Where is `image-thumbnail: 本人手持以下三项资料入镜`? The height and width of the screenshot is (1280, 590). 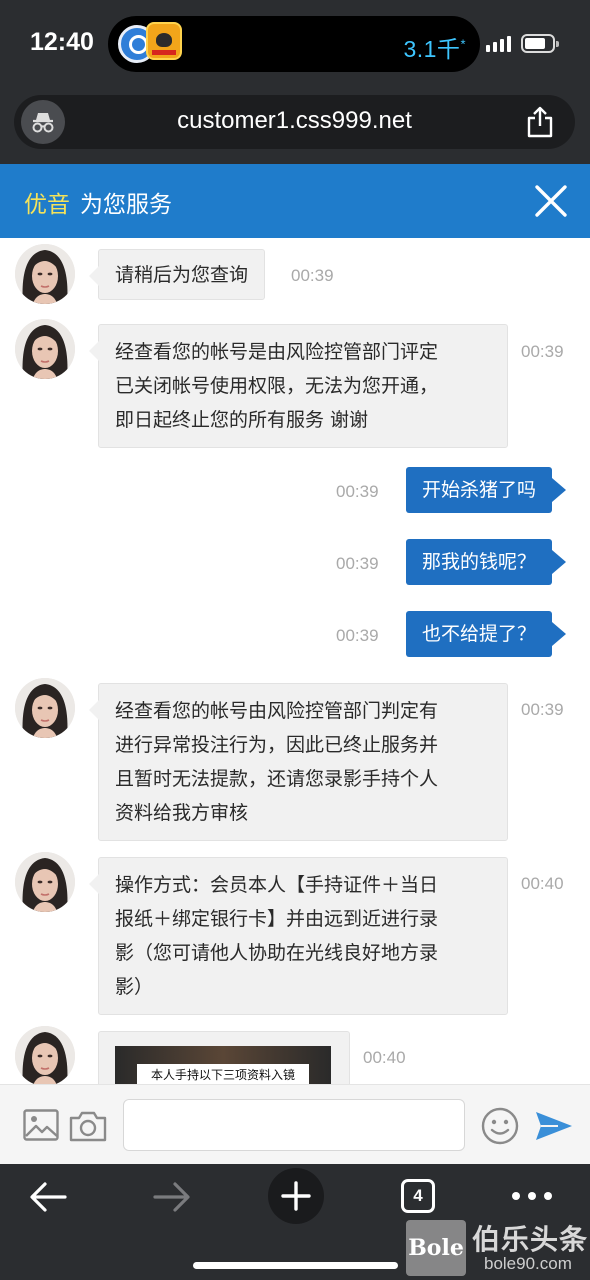 image-thumbnail: 本人手持以下三项资料入镜 is located at coordinates (223, 1065).